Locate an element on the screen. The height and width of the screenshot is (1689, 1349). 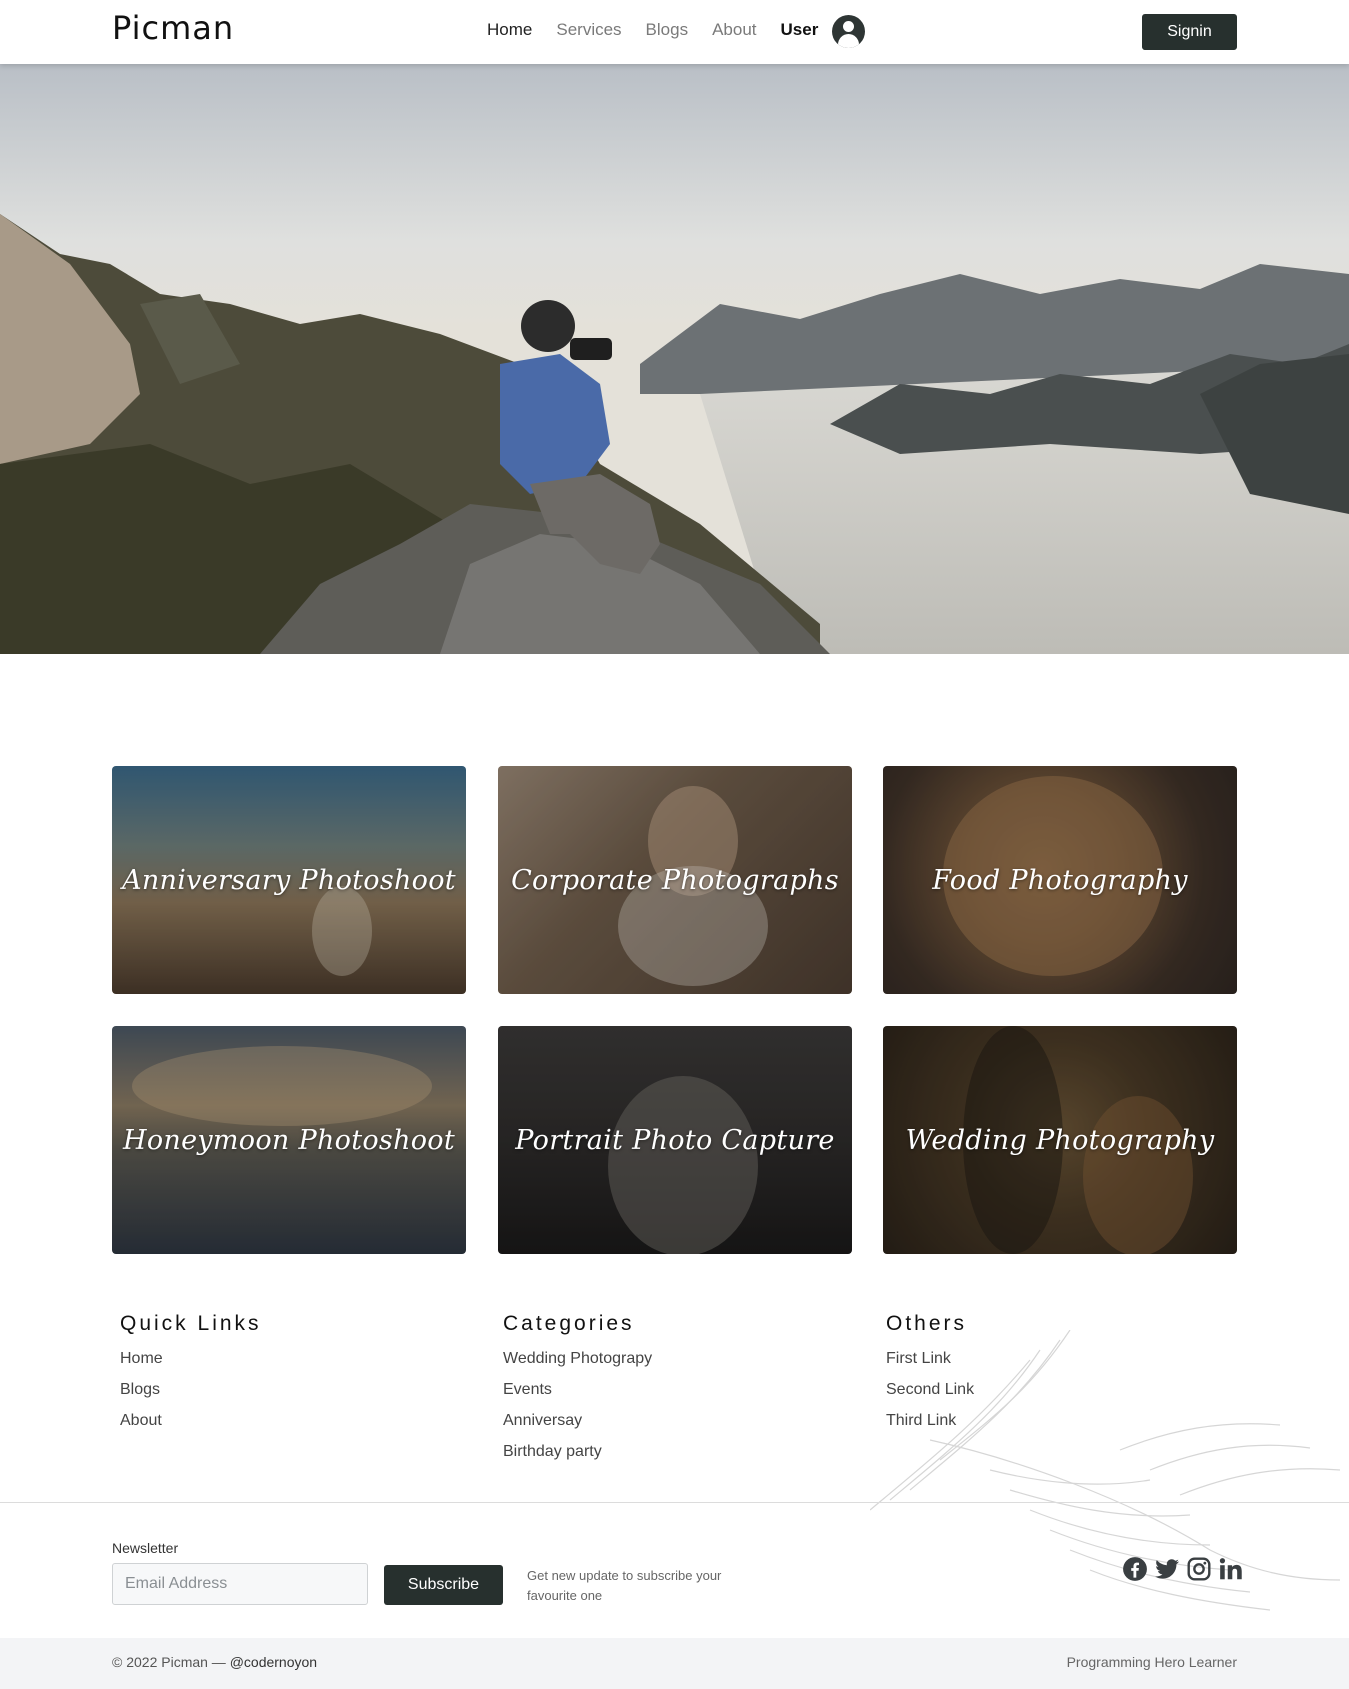
card-honeymoon: Honeymoon Photoshoot is located at coordinates (289, 1140).